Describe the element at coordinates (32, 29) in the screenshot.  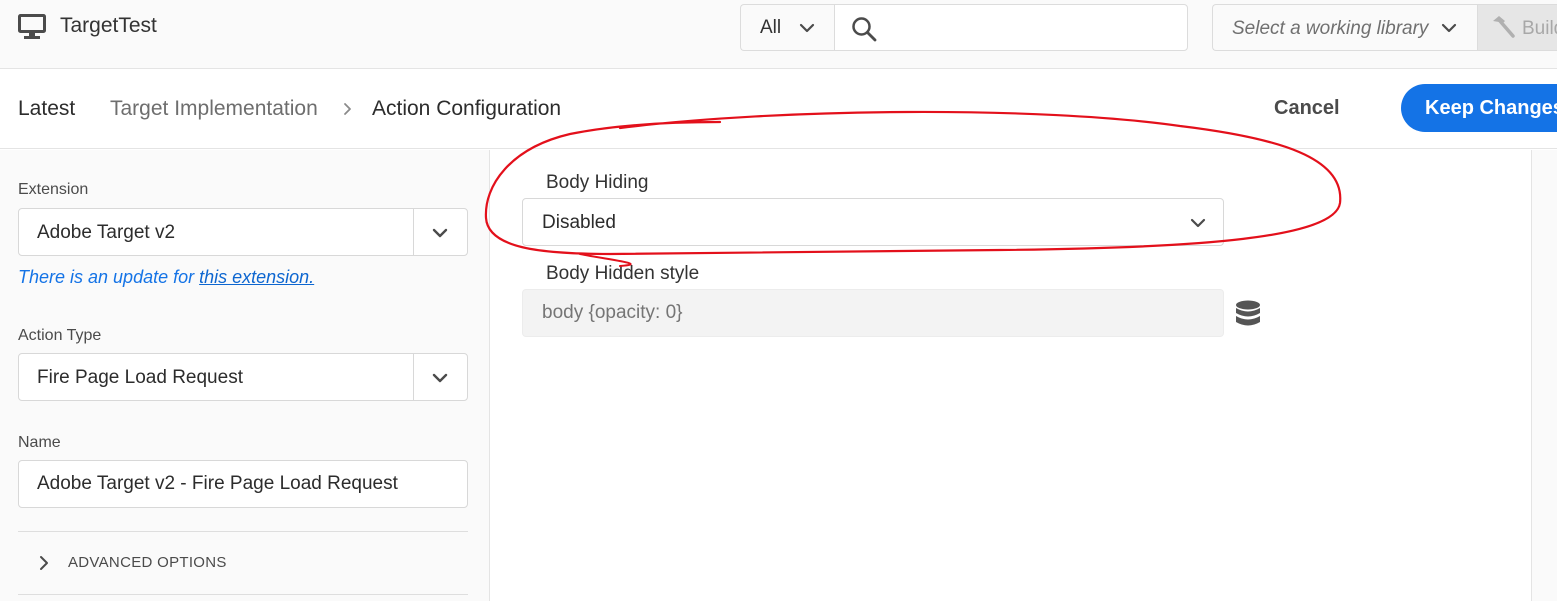
I see `monitor-icon` at that location.